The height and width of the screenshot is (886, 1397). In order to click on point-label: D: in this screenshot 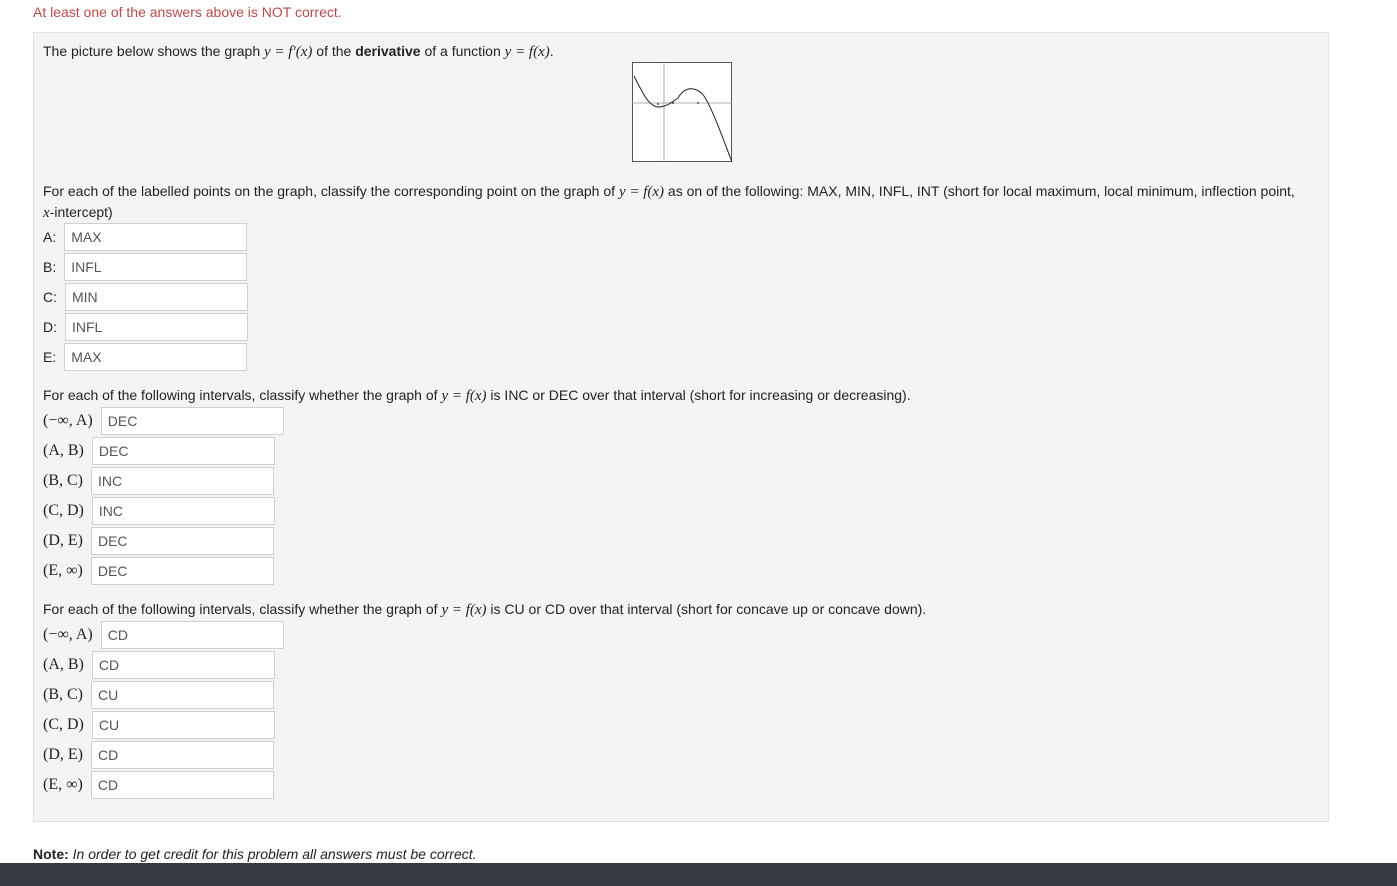, I will do `click(50, 327)`.